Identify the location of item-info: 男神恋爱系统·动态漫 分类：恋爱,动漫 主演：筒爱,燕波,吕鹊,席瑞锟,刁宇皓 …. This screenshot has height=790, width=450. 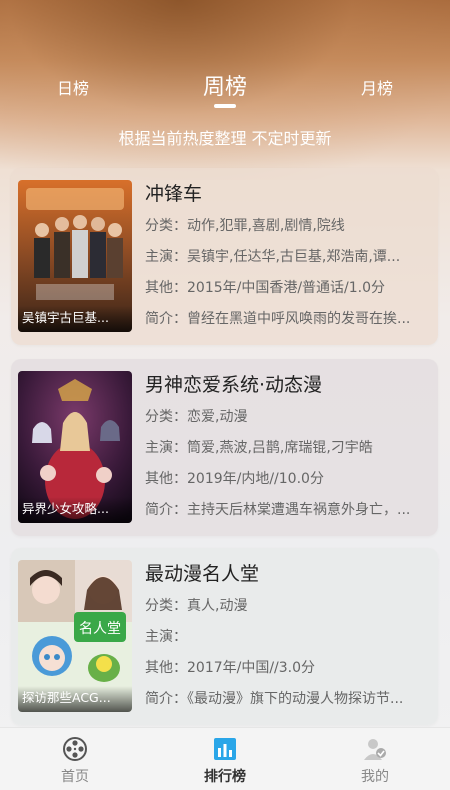
(289, 447).